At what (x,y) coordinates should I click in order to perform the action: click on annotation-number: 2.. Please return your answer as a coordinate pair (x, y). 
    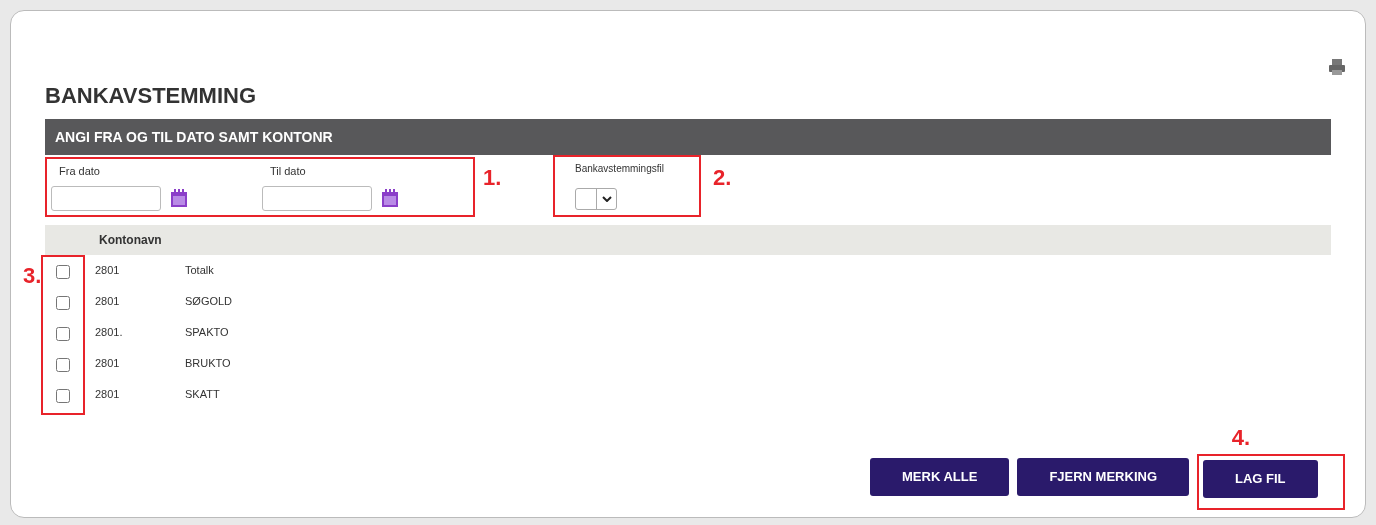
    Looking at the image, I should click on (722, 178).